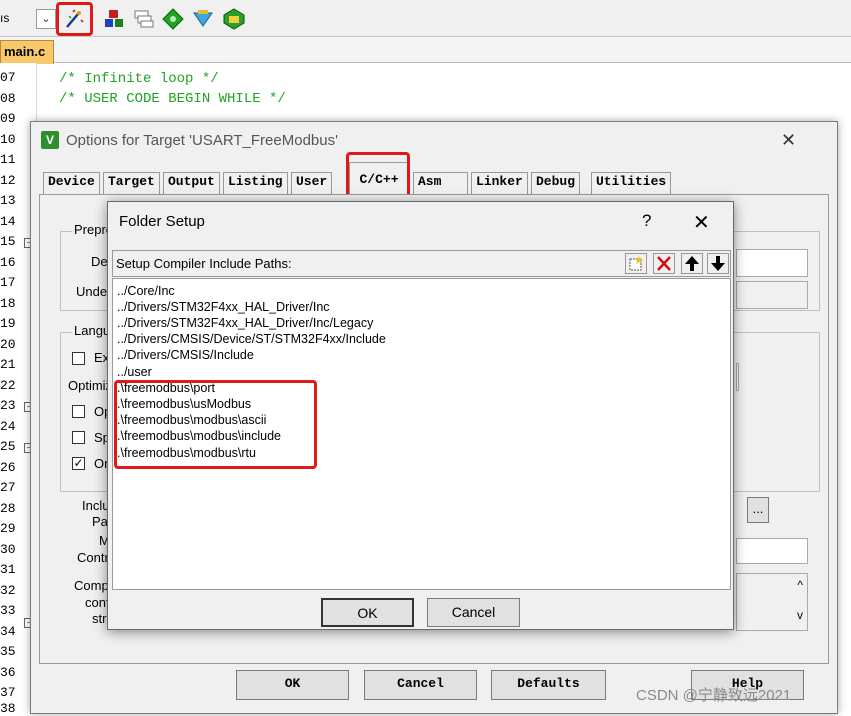 The image size is (851, 716). I want to click on options-for-target-icon, so click(114, 19).